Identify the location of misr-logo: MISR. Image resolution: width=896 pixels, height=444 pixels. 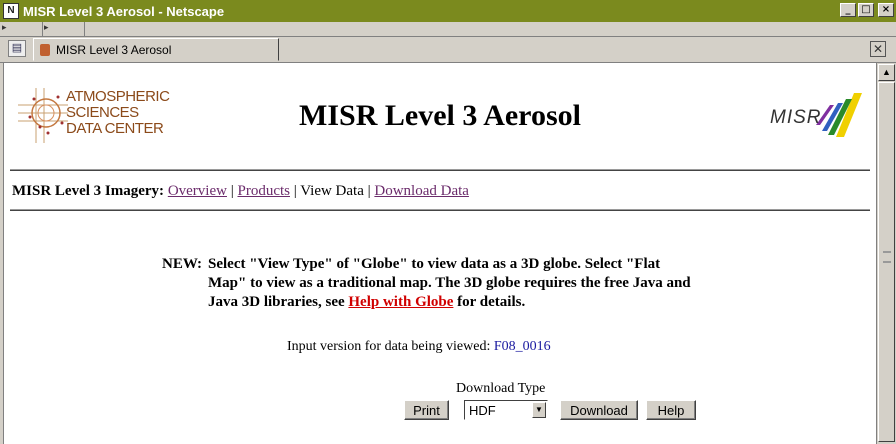
(816, 119).